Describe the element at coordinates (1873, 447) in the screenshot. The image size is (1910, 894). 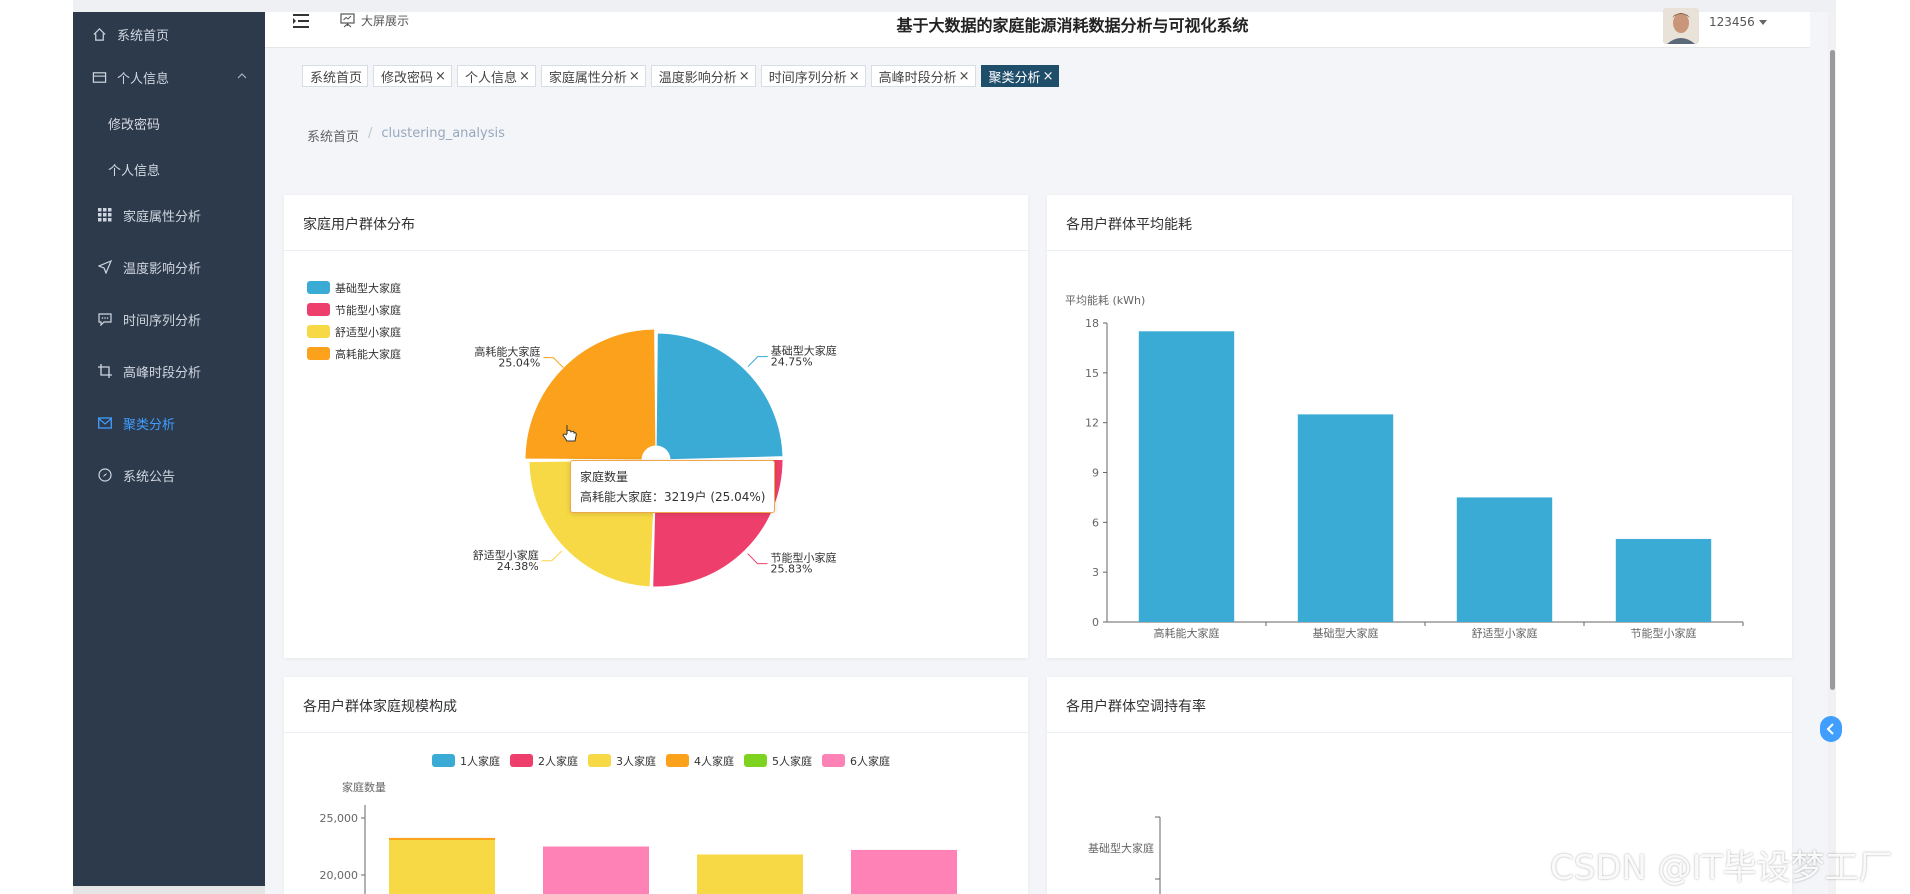
I see `right-gutter` at that location.